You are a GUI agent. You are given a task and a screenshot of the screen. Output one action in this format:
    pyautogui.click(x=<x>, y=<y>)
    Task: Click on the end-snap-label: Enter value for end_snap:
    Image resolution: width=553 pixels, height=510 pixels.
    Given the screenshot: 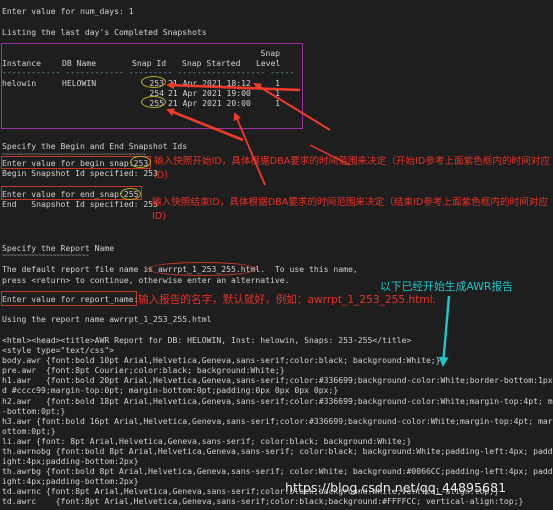 What is the action you would take?
    pyautogui.click(x=63, y=194)
    